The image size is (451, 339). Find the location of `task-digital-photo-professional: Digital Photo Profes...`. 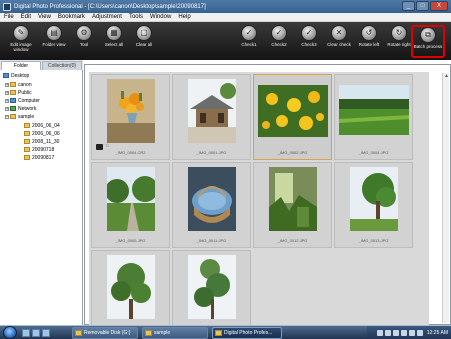

task-digital-photo-professional: Digital Photo Profes... is located at coordinates (247, 333).